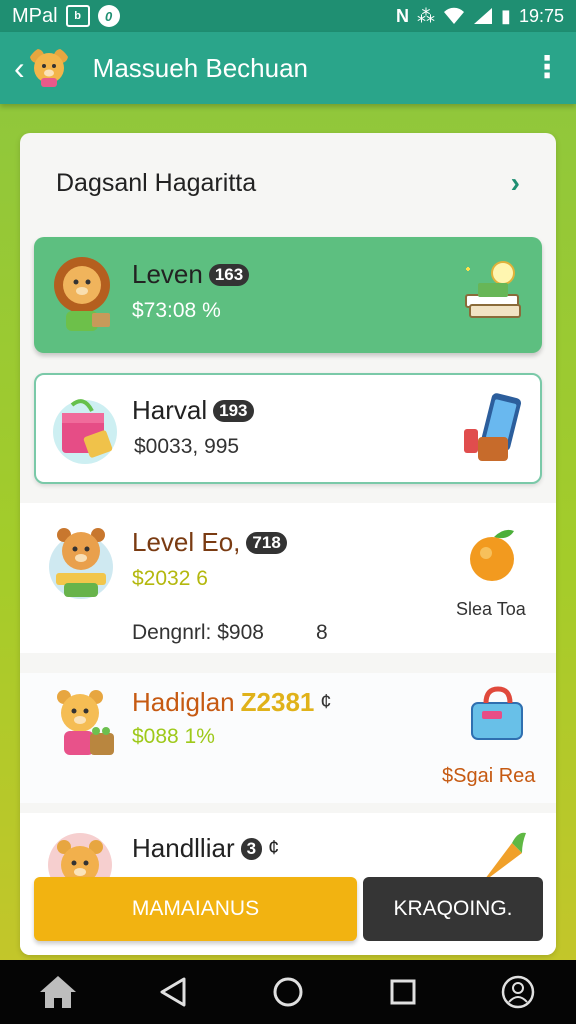 This screenshot has width=576, height=1024. What do you see at coordinates (426, 15) in the screenshot?
I see `vibrate-icon: ⁂` at bounding box center [426, 15].